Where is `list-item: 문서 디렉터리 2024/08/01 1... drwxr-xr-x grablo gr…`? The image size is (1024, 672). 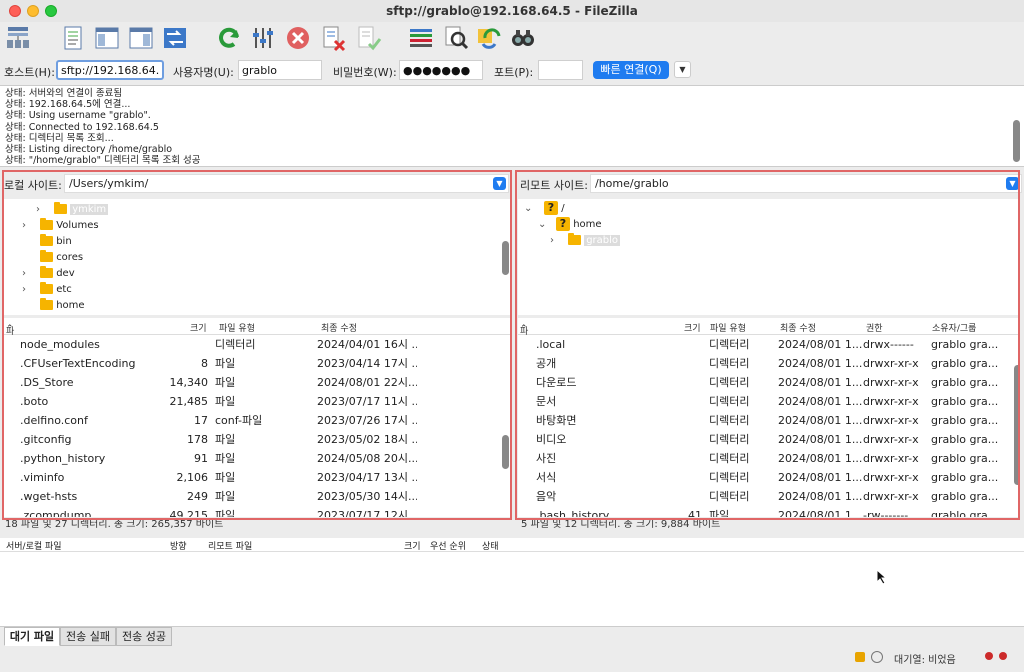
list-item: 문서 디렉터리 2024/08/01 1... drwxr-xr-x grablo gr… is located at coordinates (768, 401).